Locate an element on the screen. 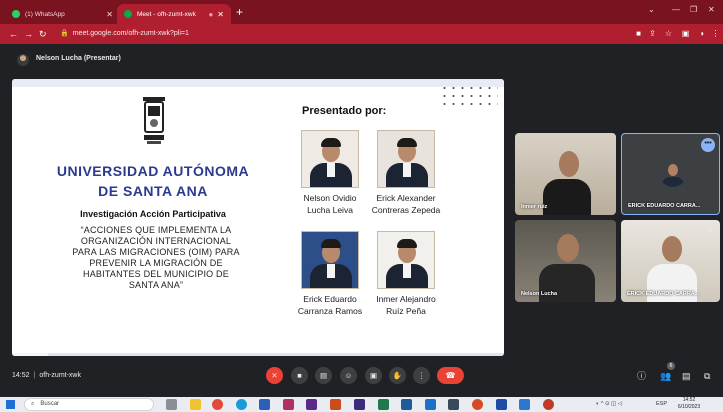 The width and height of the screenshot is (723, 412). minimize-icon: — is located at coordinates (676, 9).